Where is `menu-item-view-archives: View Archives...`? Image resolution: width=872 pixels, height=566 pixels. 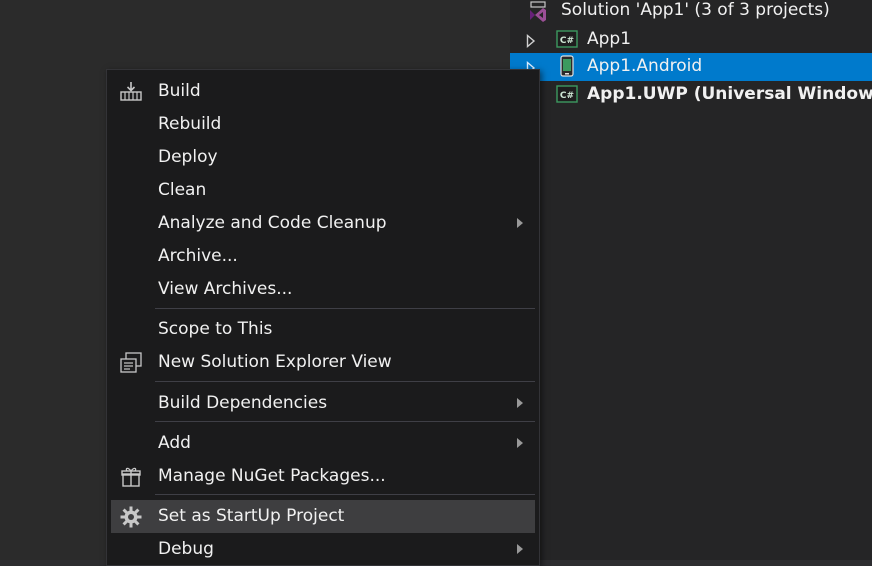
menu-item-view-archives: View Archives... is located at coordinates (323, 289).